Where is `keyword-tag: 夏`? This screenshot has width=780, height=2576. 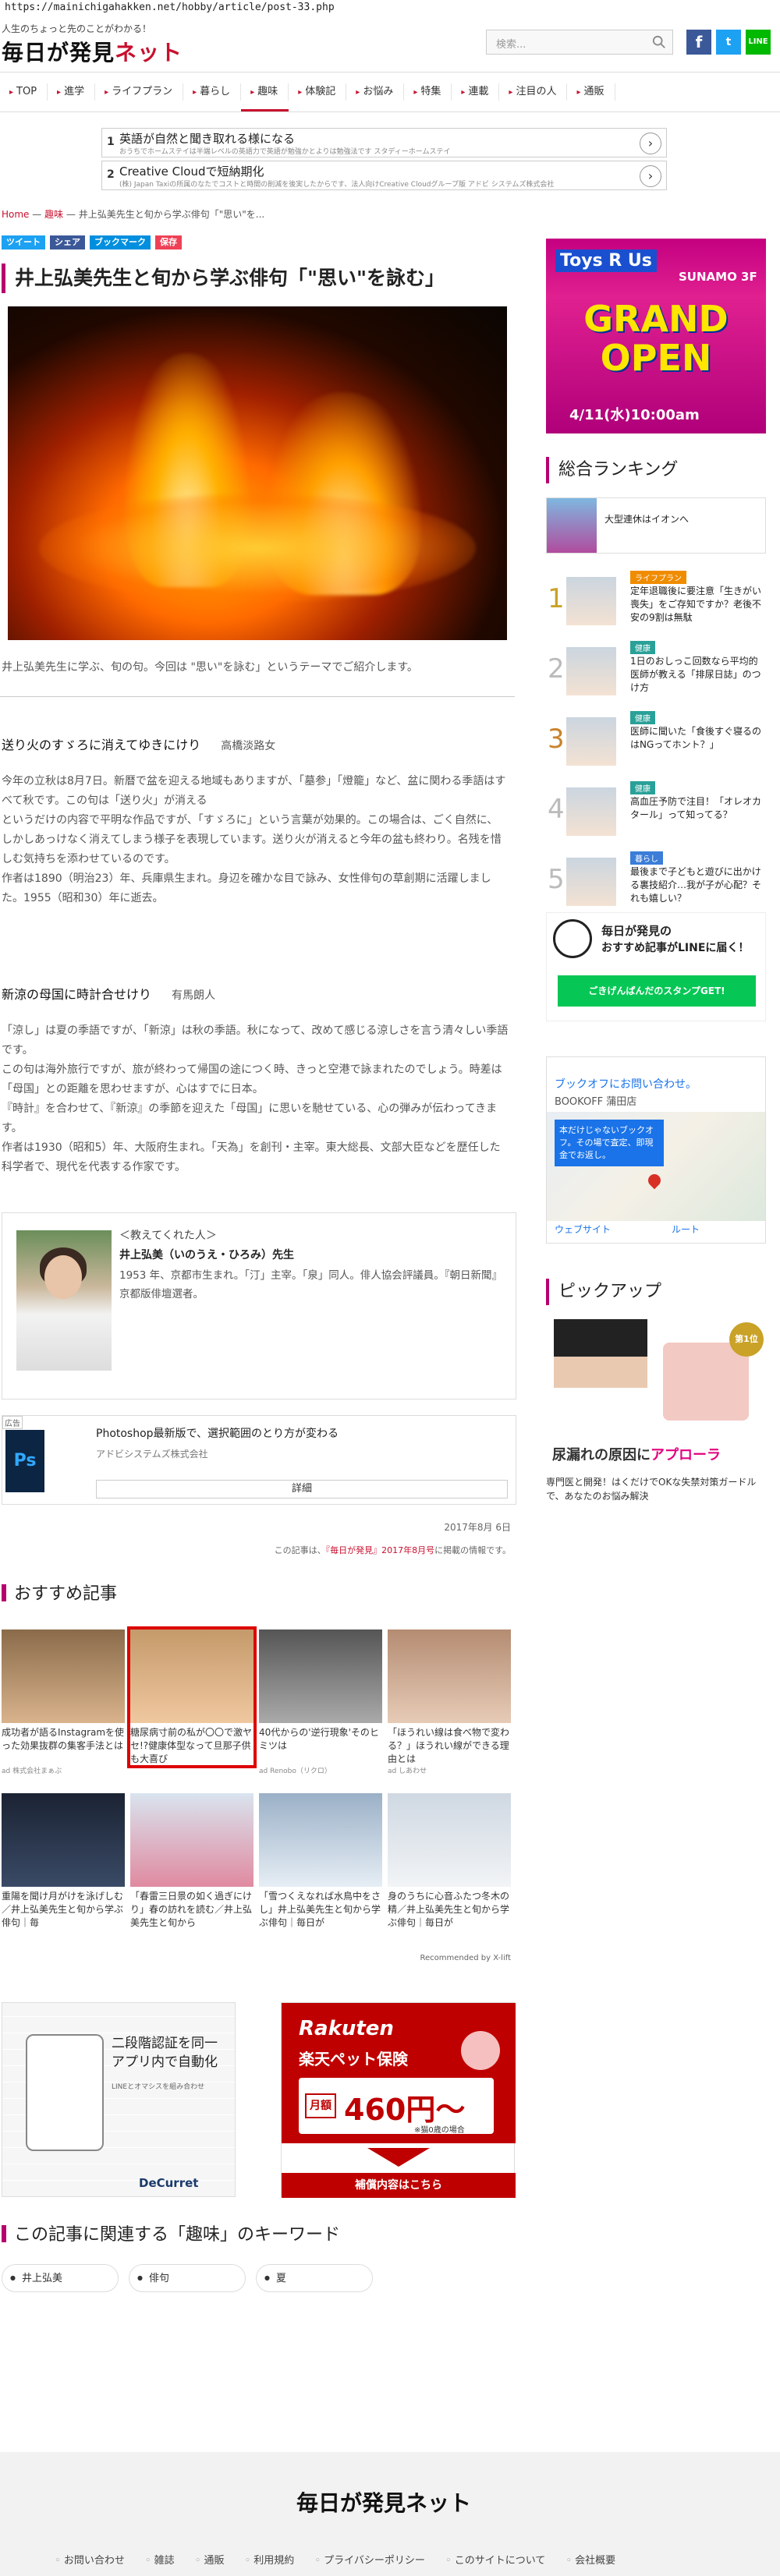
keyword-tag: 夏 is located at coordinates (315, 2278).